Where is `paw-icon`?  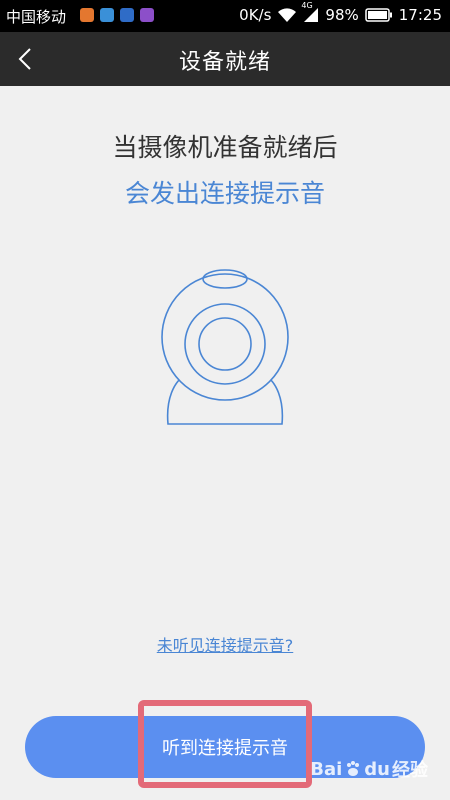 paw-icon is located at coordinates (353, 769).